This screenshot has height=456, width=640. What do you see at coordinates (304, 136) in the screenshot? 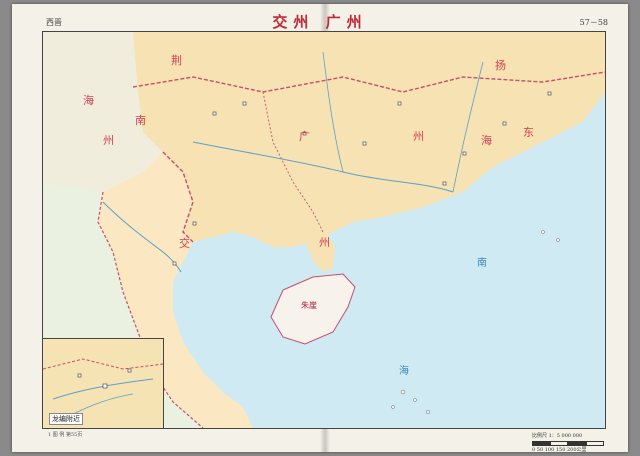
I see `region-label: 广` at bounding box center [304, 136].